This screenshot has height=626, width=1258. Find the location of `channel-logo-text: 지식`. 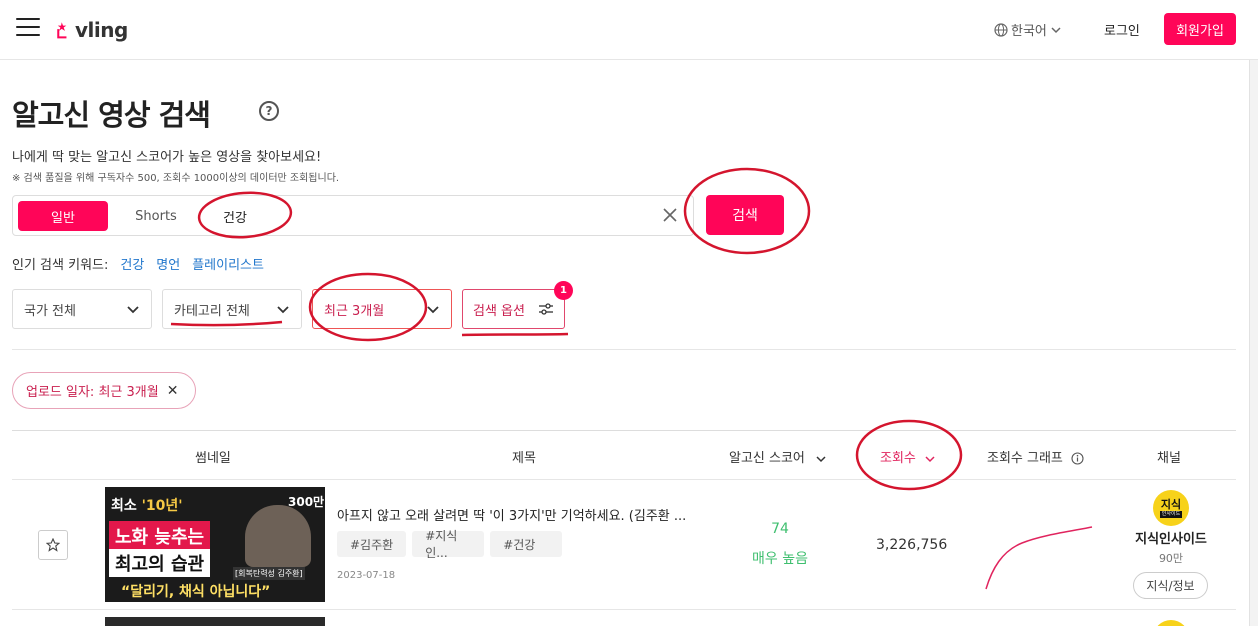

channel-logo-text: 지식 is located at coordinates (1171, 504).